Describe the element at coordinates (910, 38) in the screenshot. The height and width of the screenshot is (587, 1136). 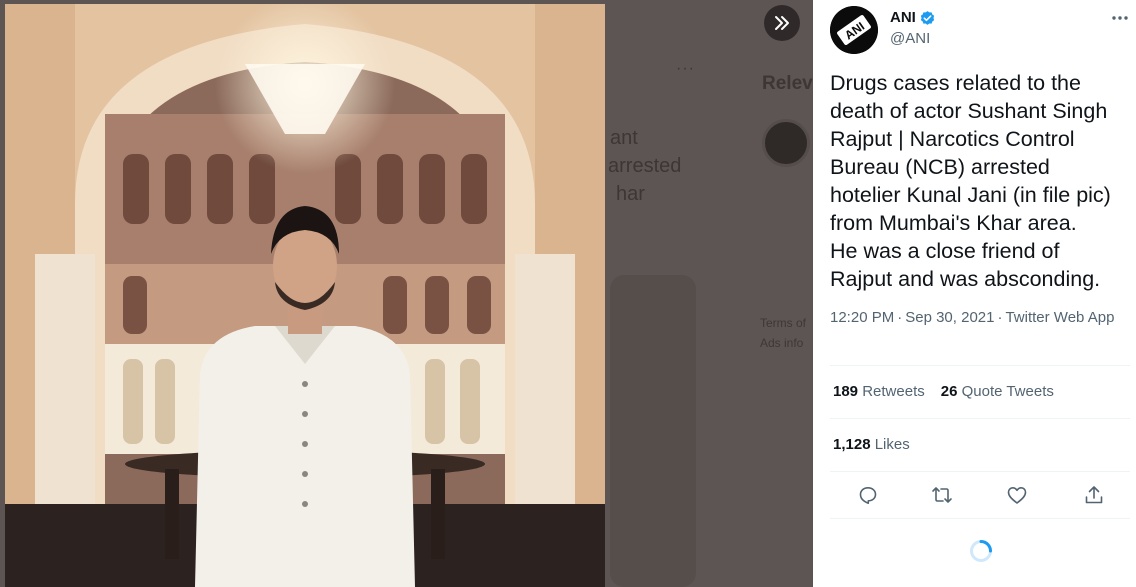
I see `author-handle: @ANI` at that location.